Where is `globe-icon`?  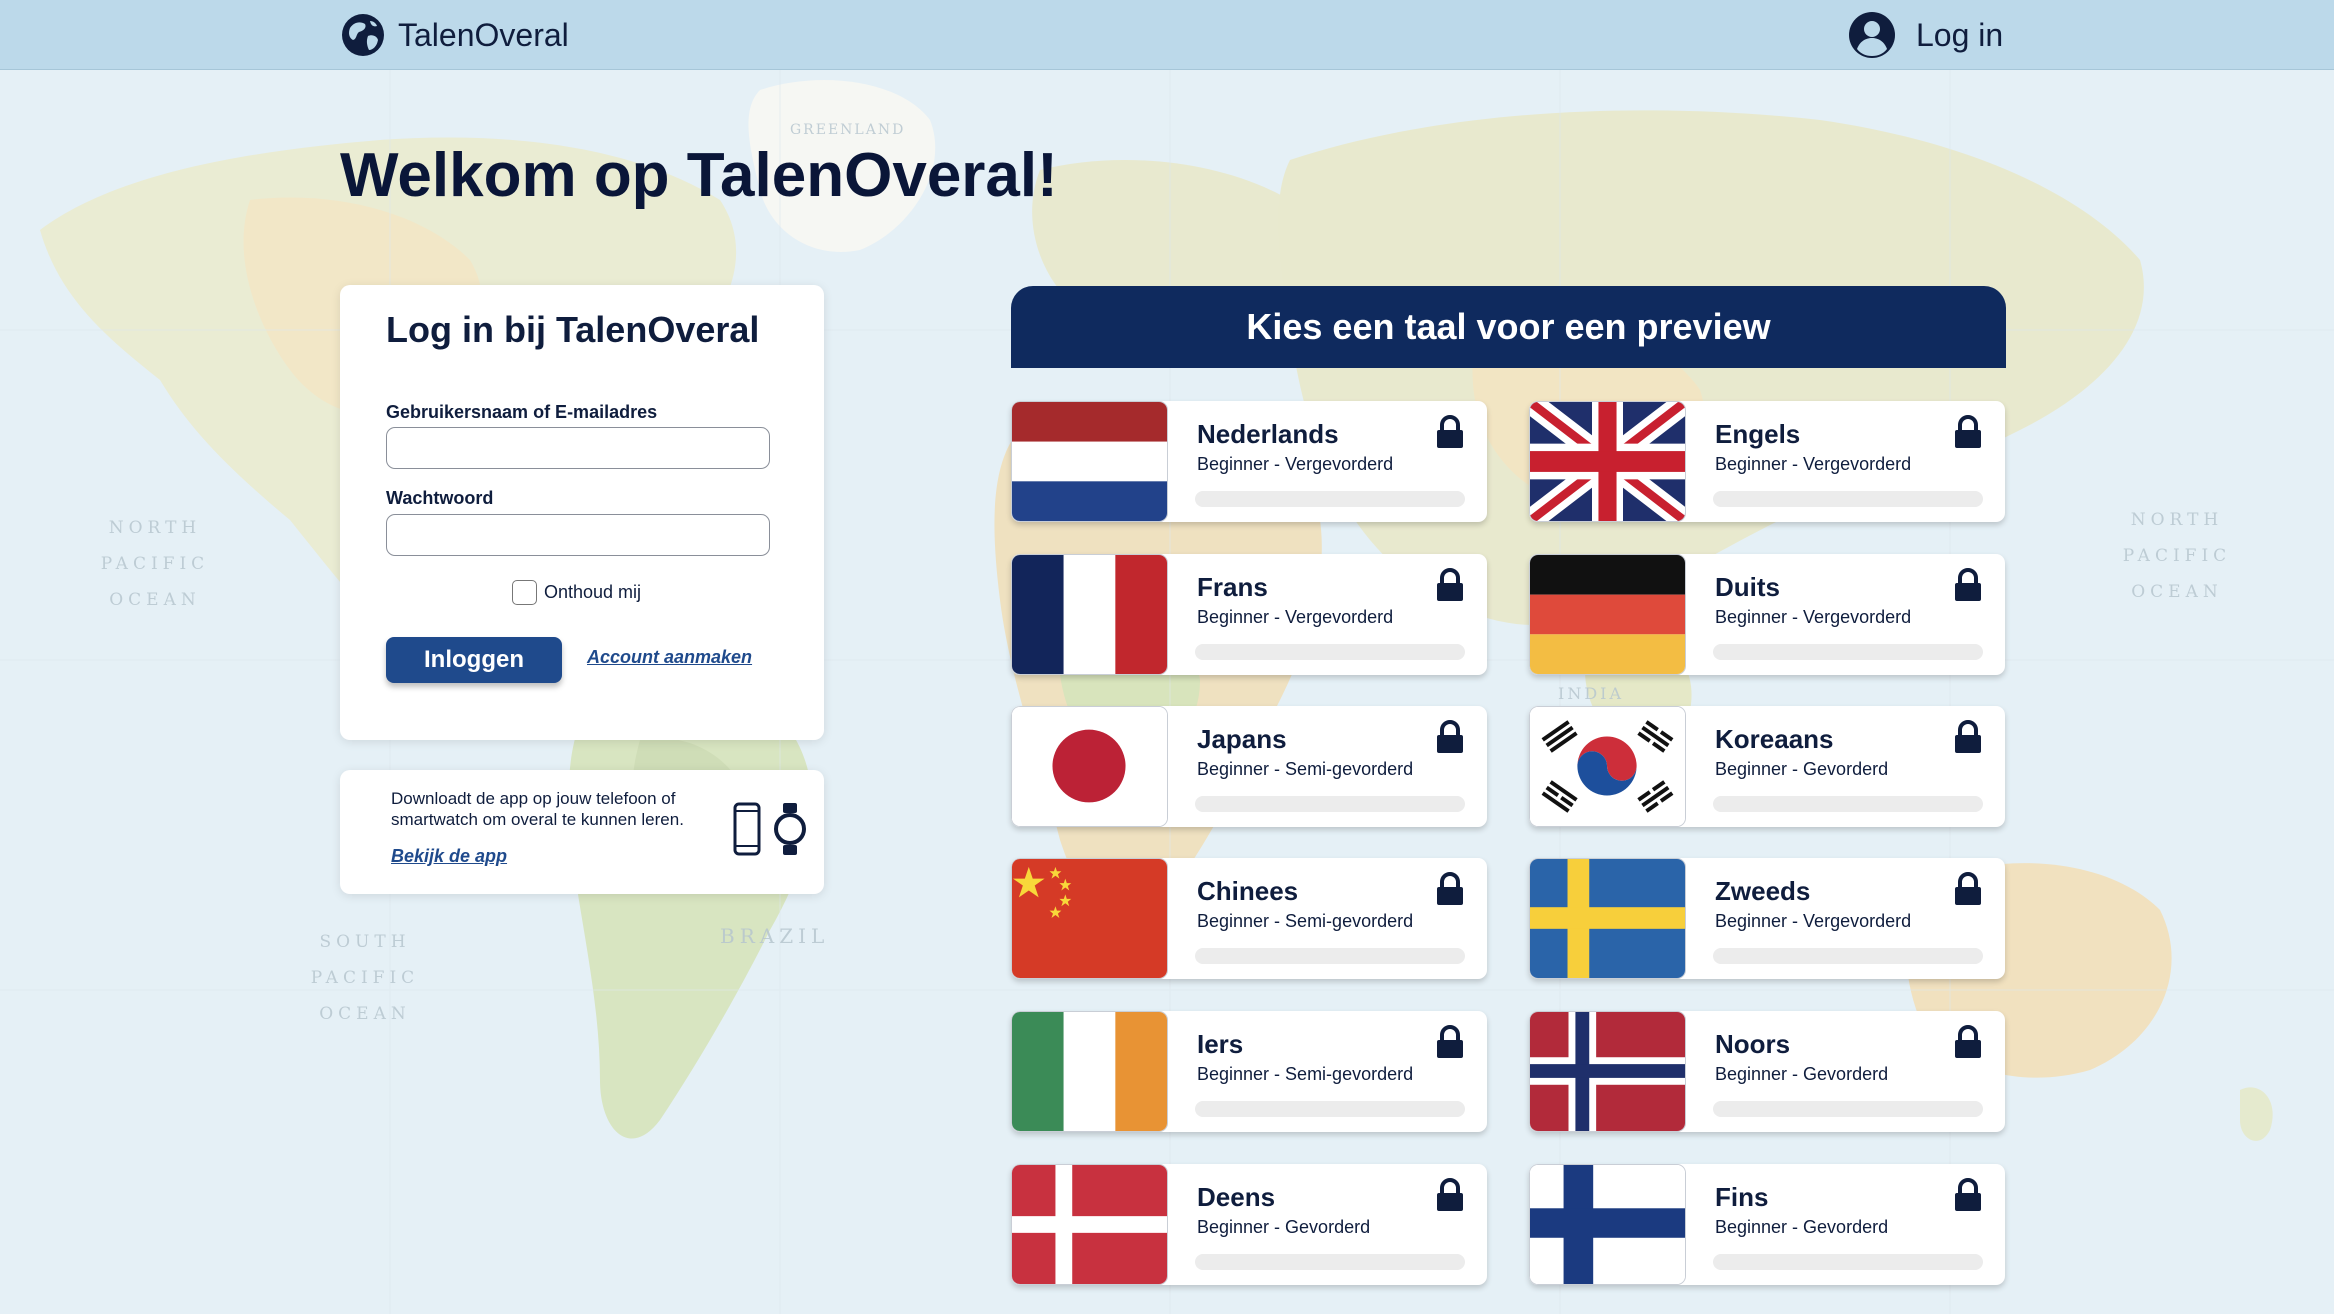 globe-icon is located at coordinates (363, 35).